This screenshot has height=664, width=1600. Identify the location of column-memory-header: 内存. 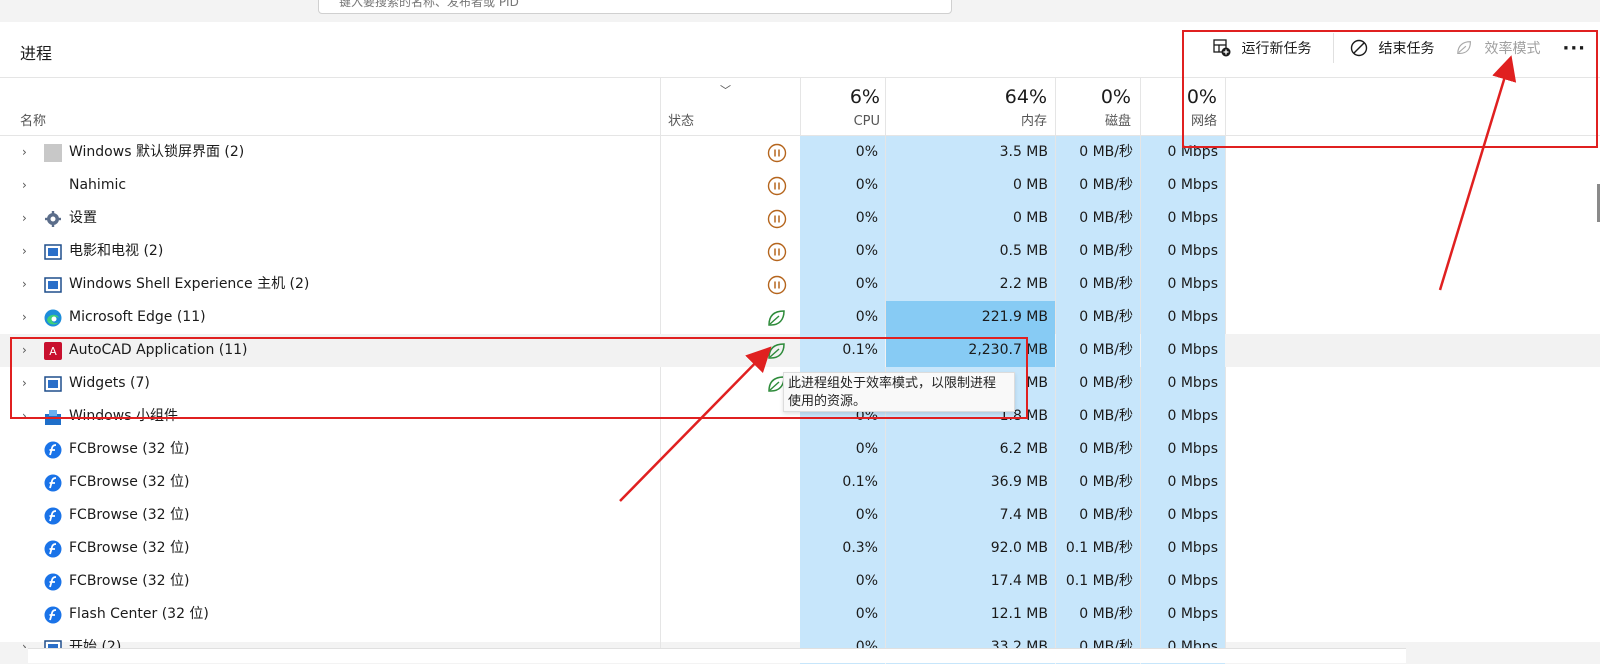
(1034, 119).